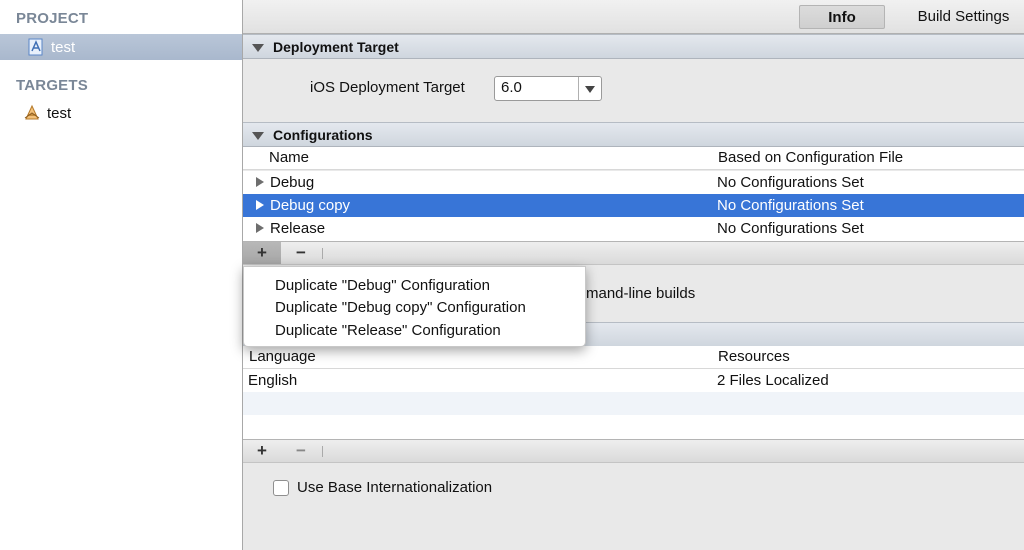 This screenshot has height=550, width=1024. I want to click on command-line-builds-label: mand-line builds, so click(641, 293).